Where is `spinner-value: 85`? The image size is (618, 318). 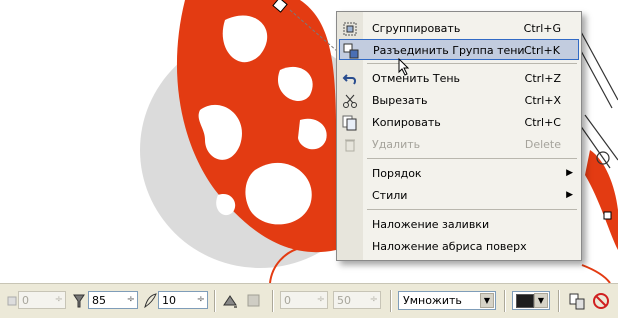
spinner-value: 85 is located at coordinates (99, 300).